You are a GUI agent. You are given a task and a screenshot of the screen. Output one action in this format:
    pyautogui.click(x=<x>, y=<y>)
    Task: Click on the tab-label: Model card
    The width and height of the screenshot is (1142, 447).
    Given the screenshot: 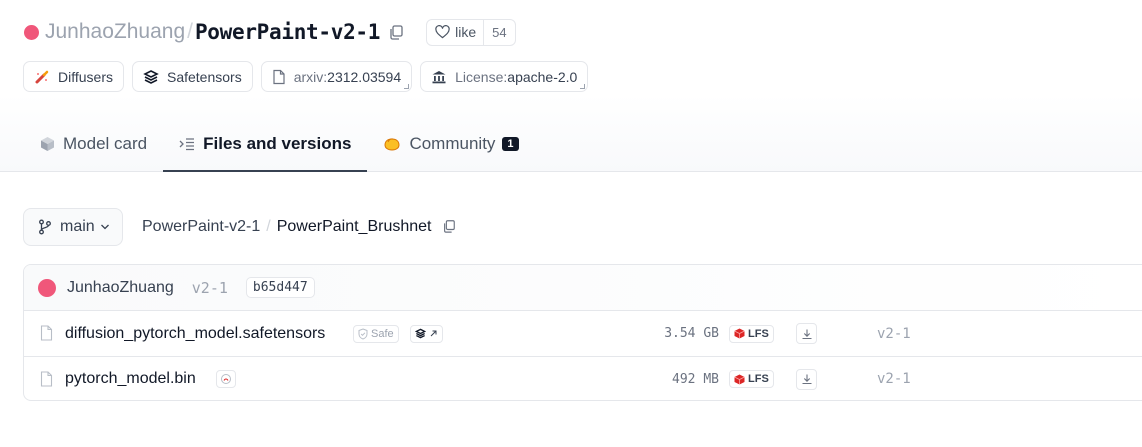 What is the action you would take?
    pyautogui.click(x=105, y=143)
    